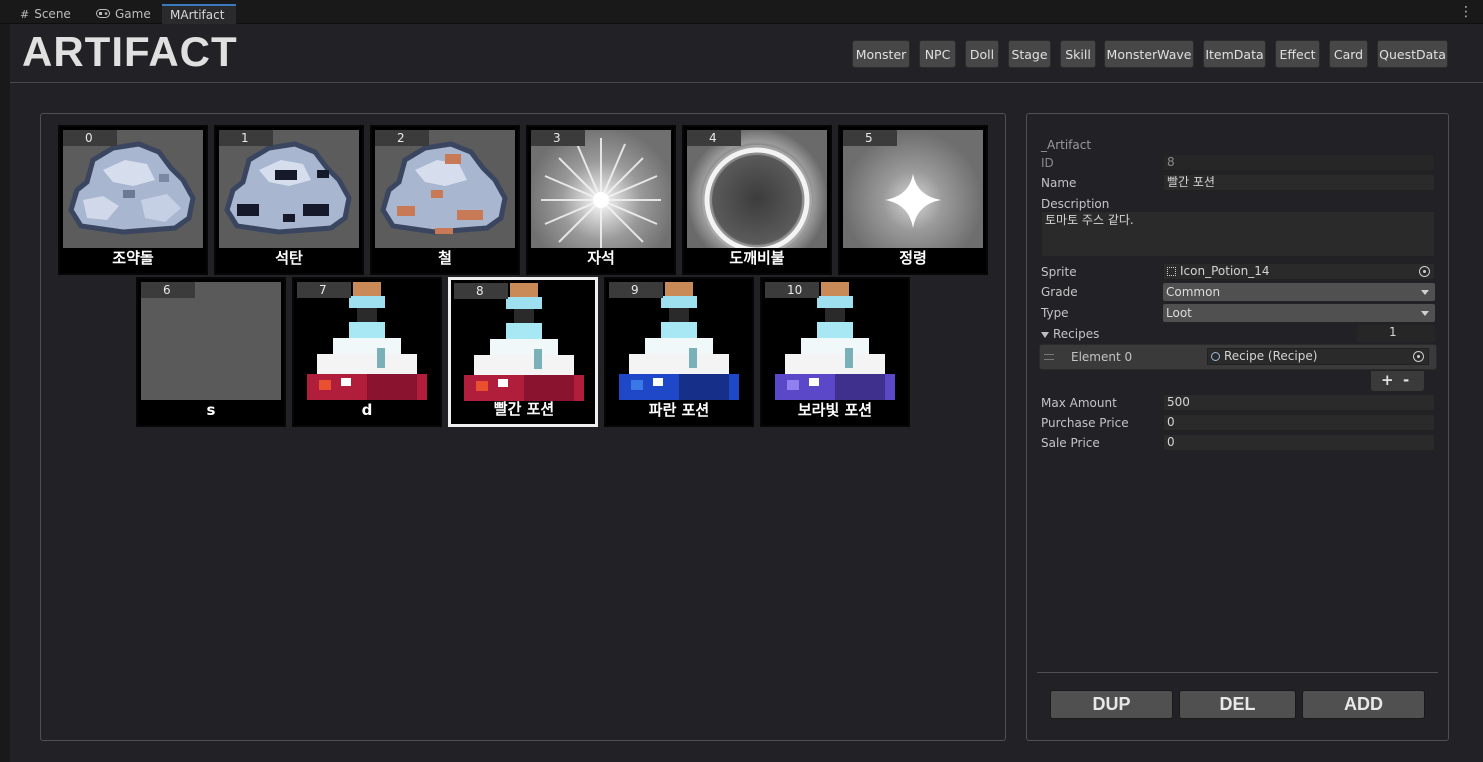 This screenshot has width=1483, height=762. Describe the element at coordinates (835, 410) in the screenshot. I see `item-name-label: 보라빛 포션` at that location.